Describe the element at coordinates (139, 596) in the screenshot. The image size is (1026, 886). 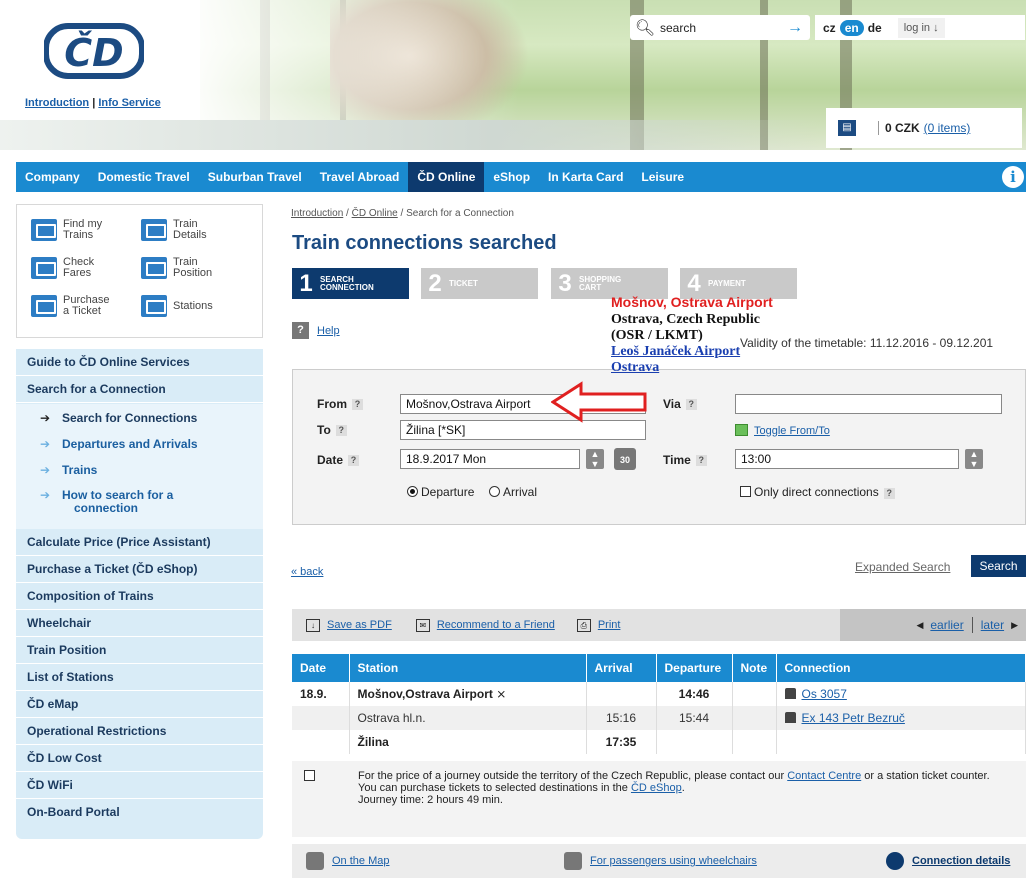
I see `menu-composition: Composition of Trains` at that location.